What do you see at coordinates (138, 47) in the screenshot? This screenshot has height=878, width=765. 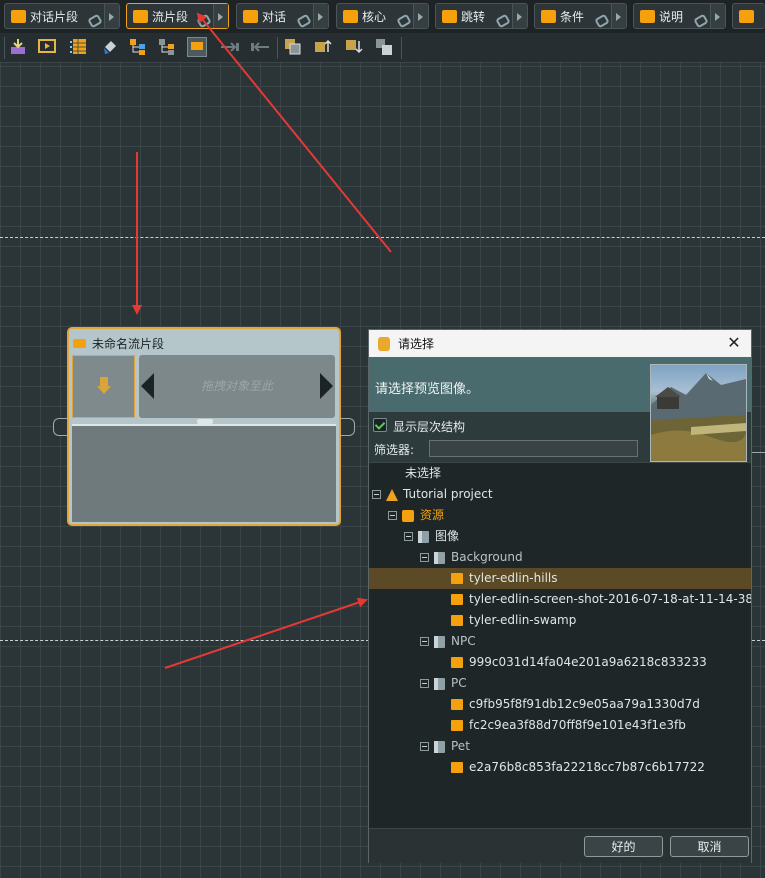 I see `hierarchy-icon` at bounding box center [138, 47].